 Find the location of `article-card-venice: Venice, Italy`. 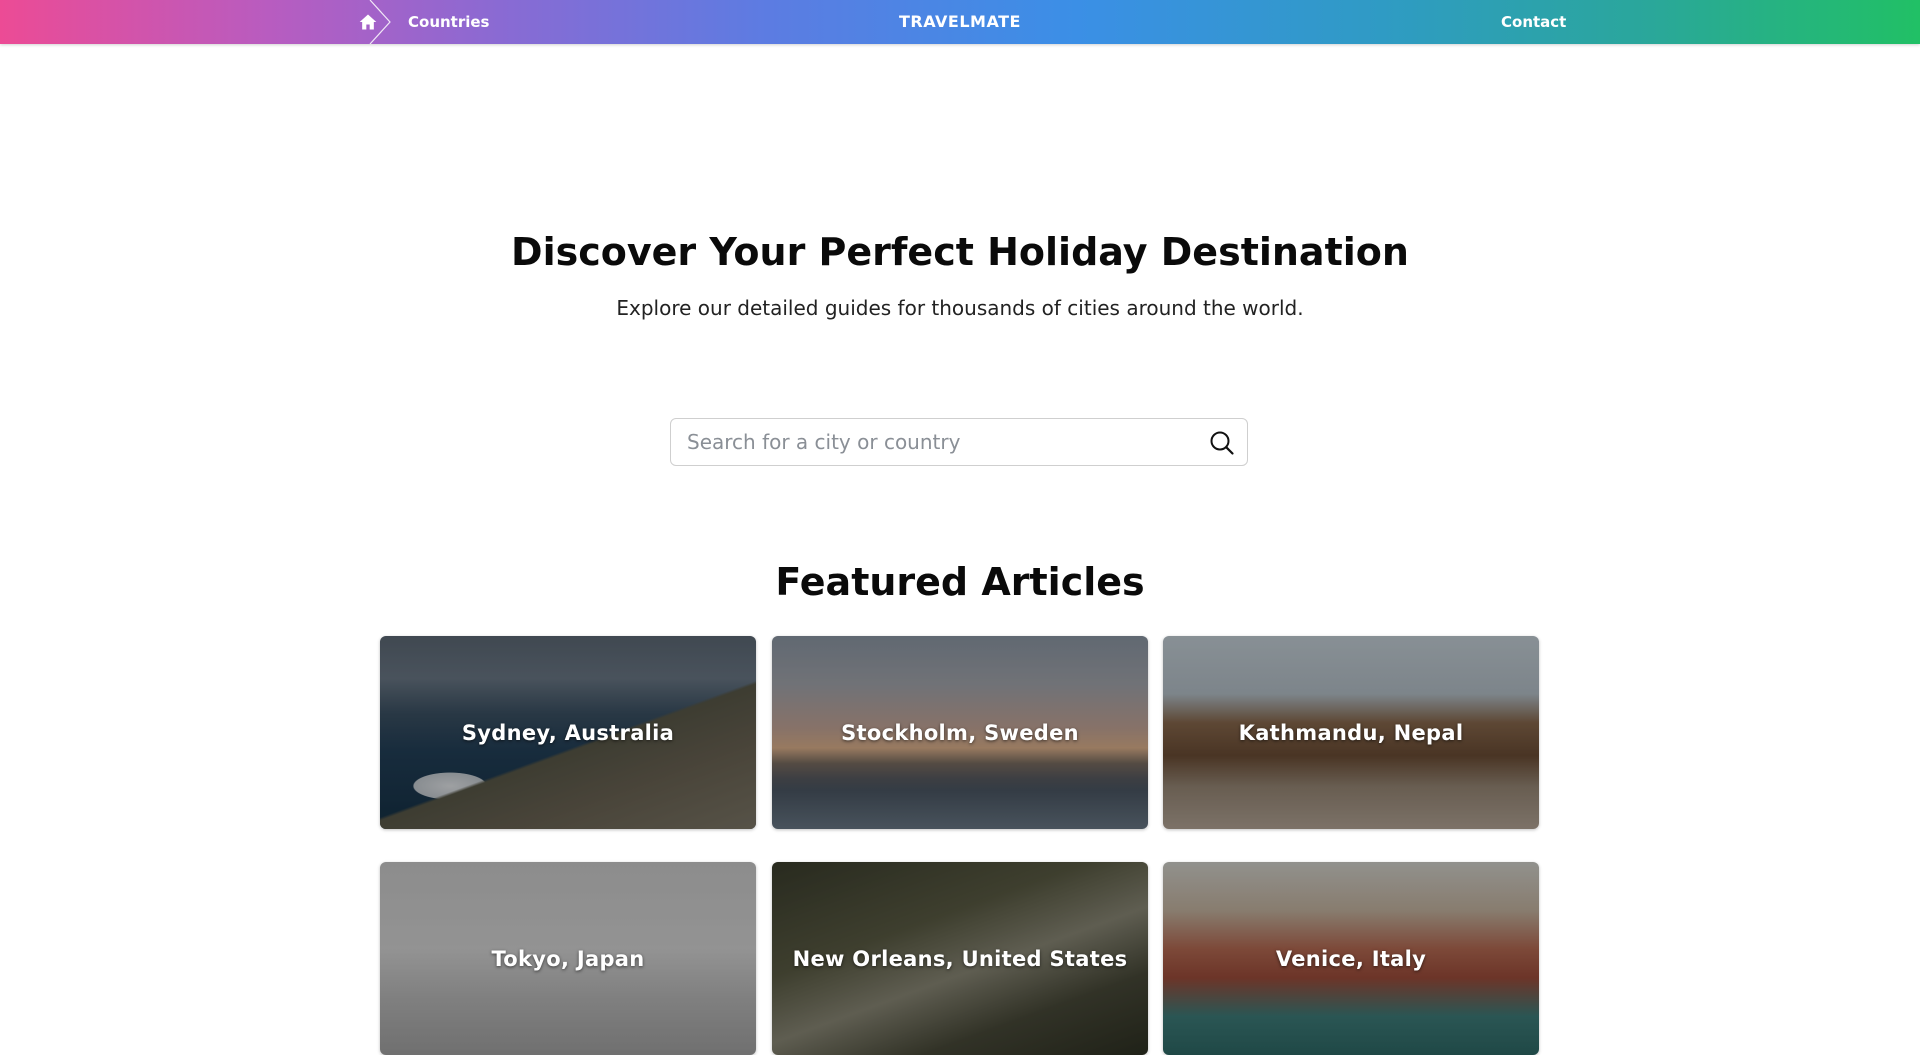

article-card-venice: Venice, Italy is located at coordinates (1351, 958).